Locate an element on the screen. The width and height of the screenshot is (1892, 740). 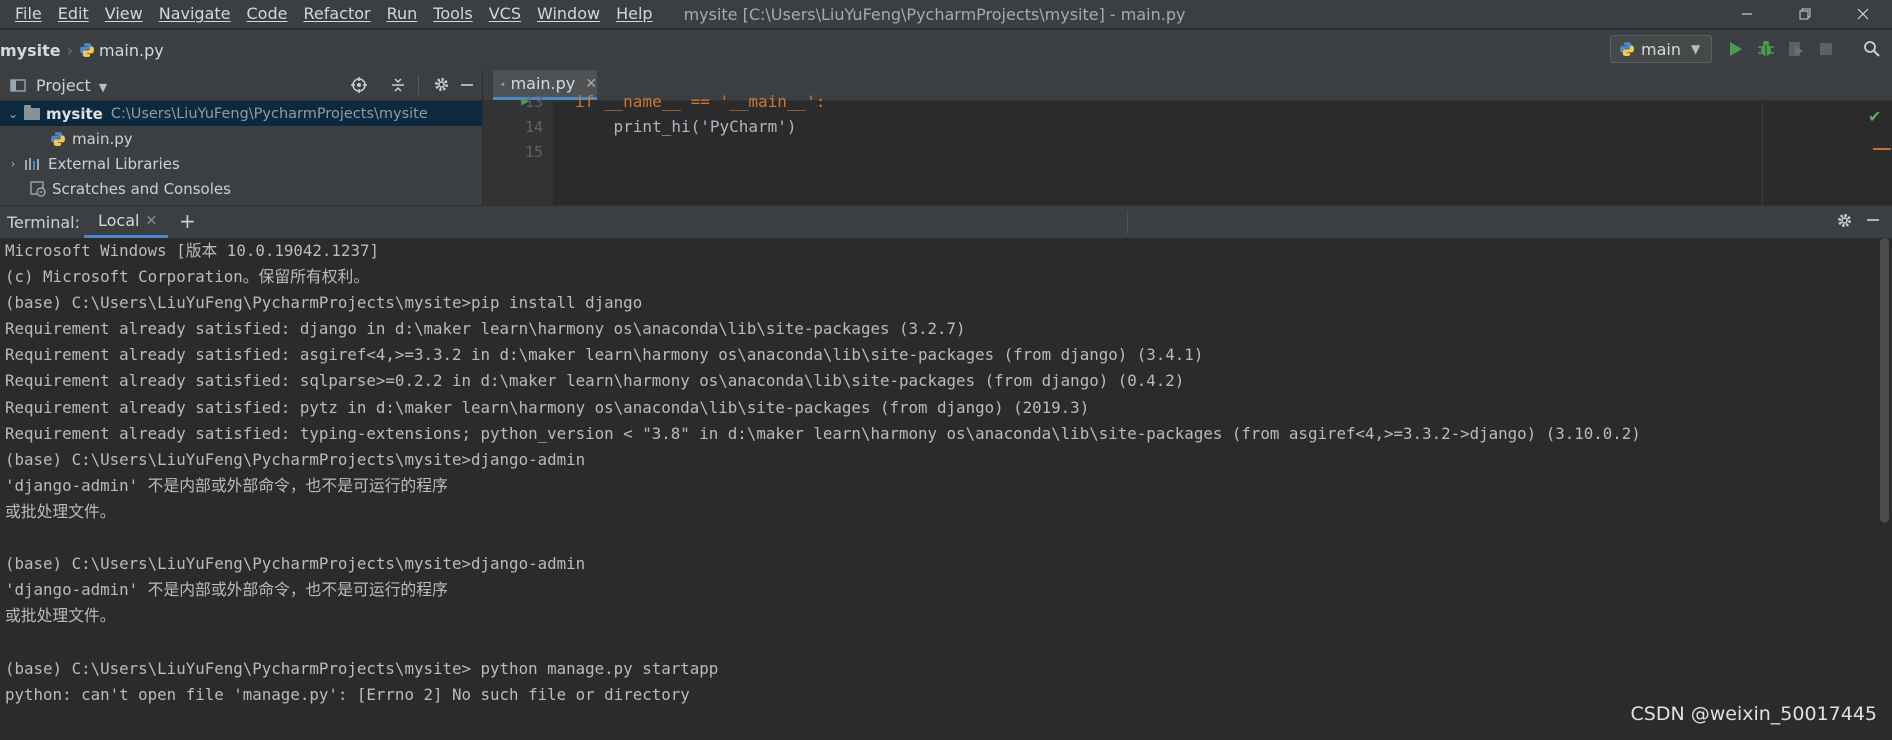
stop-icon is located at coordinates (1826, 49).